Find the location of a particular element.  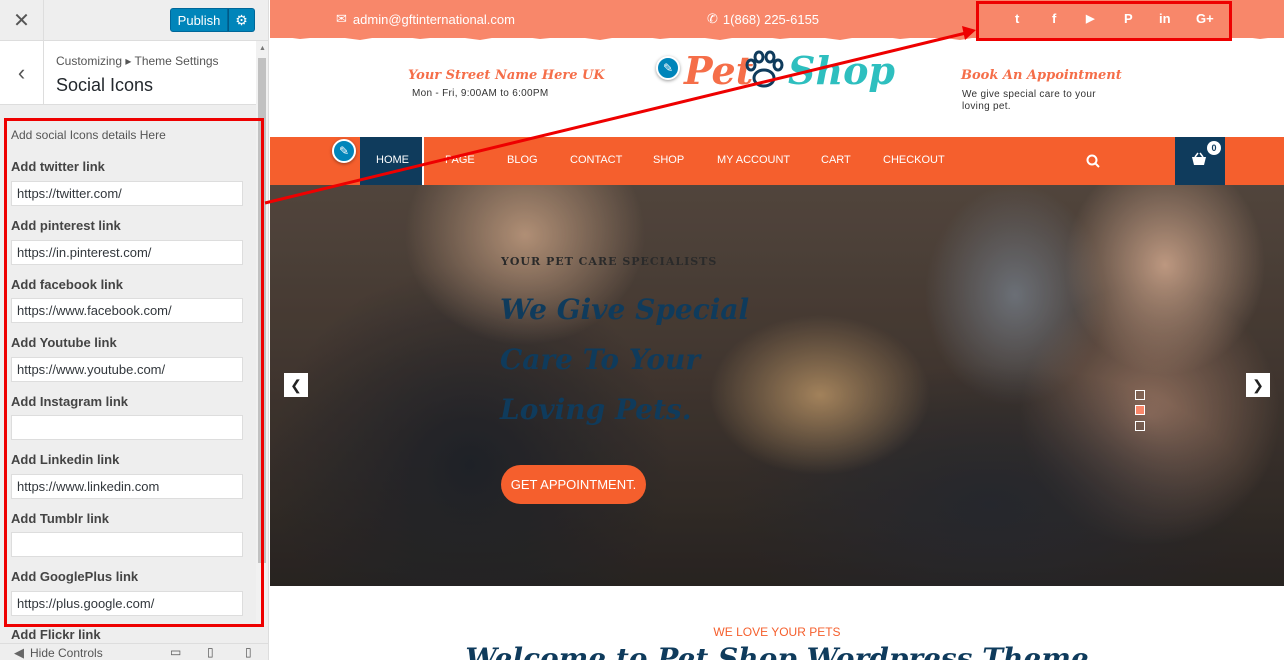

youtube-link-label: Add Youtube link is located at coordinates (64, 342).